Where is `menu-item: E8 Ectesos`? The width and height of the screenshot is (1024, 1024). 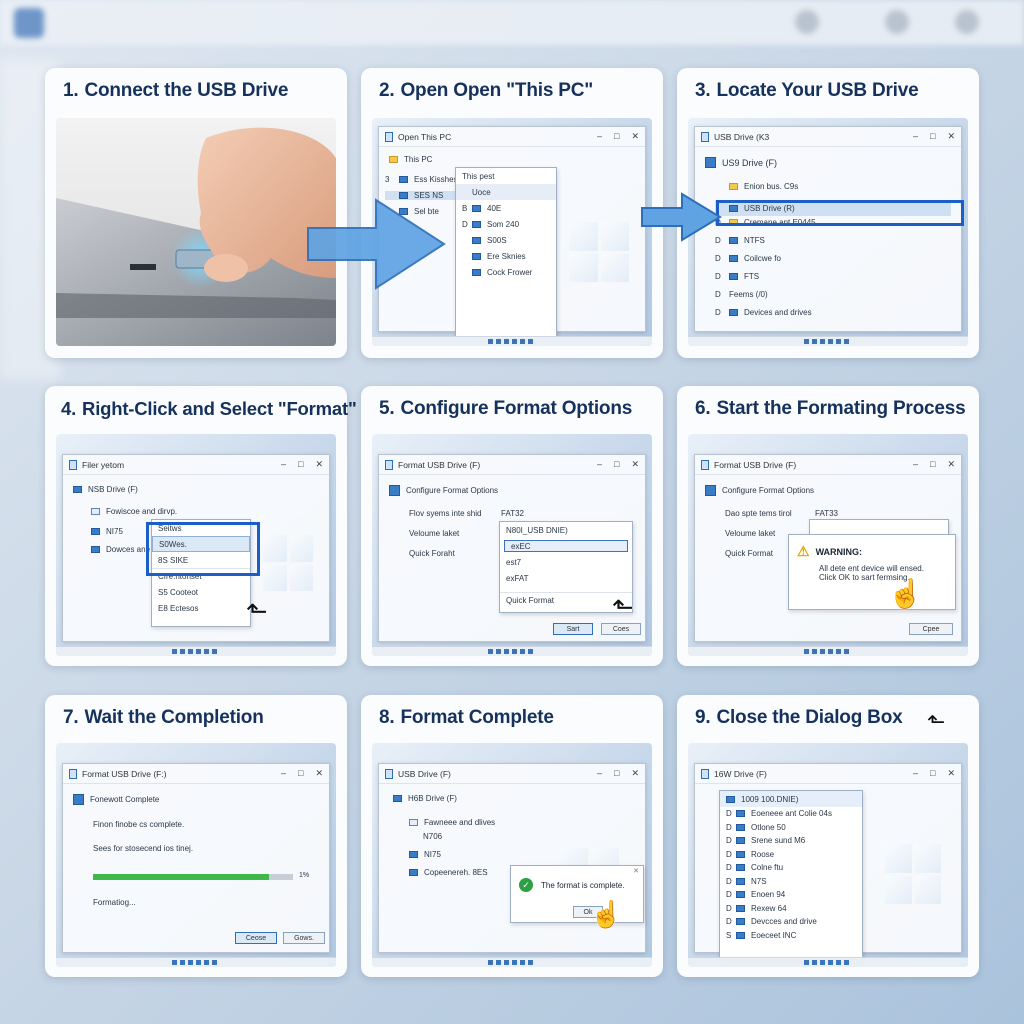
menu-item: E8 Ectesos is located at coordinates (201, 608).